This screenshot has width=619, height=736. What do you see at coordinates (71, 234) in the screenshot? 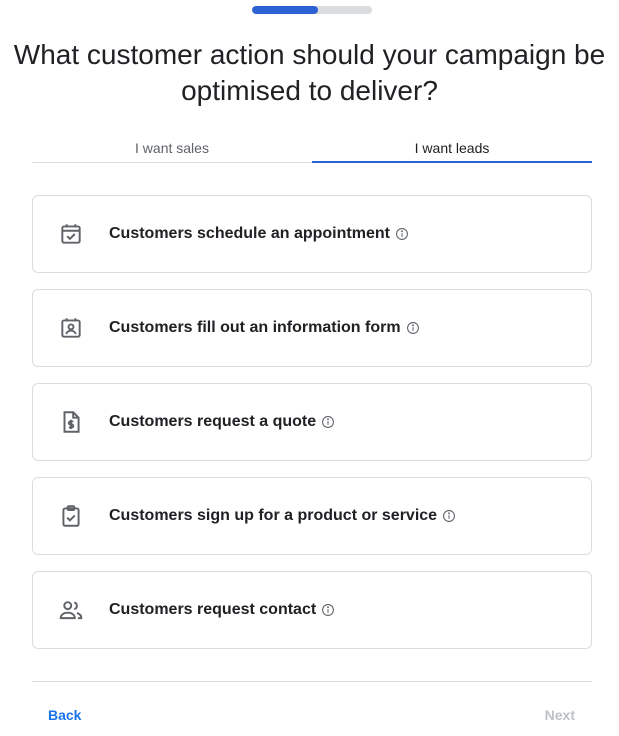
I see `calendar-check-icon` at bounding box center [71, 234].